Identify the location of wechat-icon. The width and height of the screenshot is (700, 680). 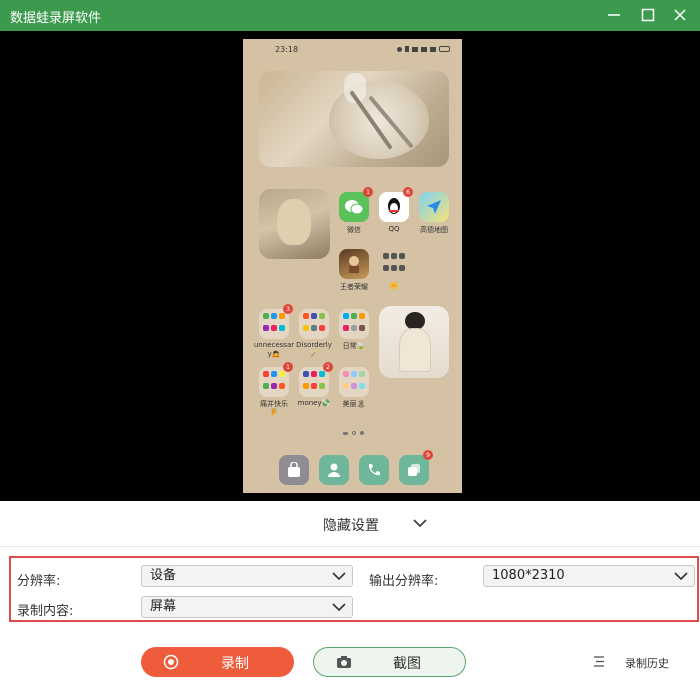
(354, 207).